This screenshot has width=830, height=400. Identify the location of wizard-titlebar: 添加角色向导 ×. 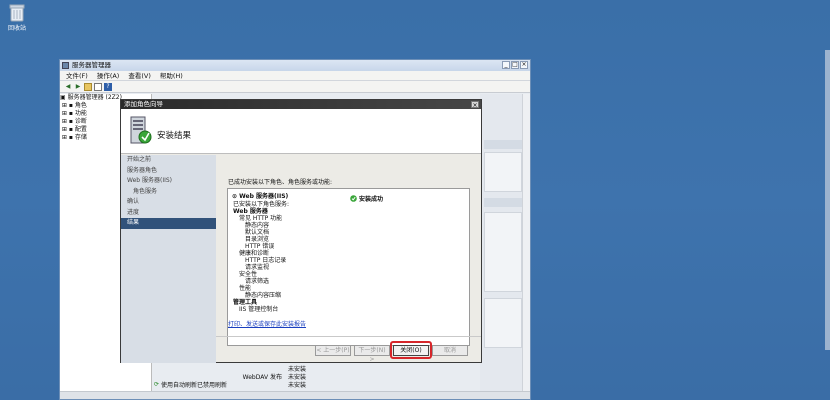
(301, 104).